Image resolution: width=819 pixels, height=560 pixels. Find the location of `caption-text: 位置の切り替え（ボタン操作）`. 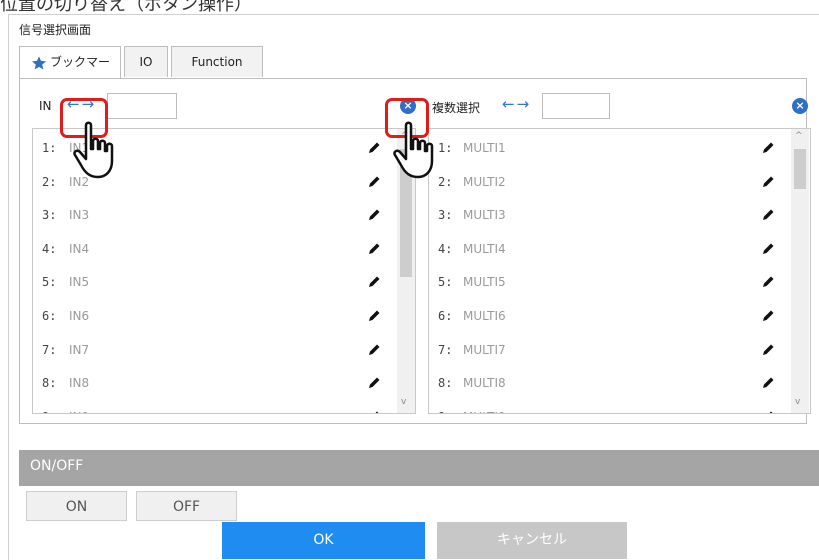

caption-text: 位置の切り替え（ボタン操作） is located at coordinates (126, 7).